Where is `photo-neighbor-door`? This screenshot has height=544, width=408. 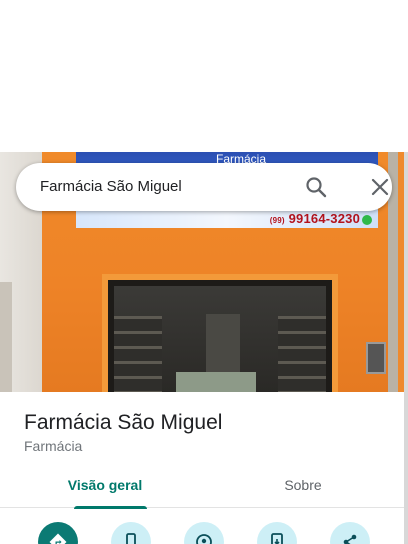 photo-neighbor-door is located at coordinates (6, 337).